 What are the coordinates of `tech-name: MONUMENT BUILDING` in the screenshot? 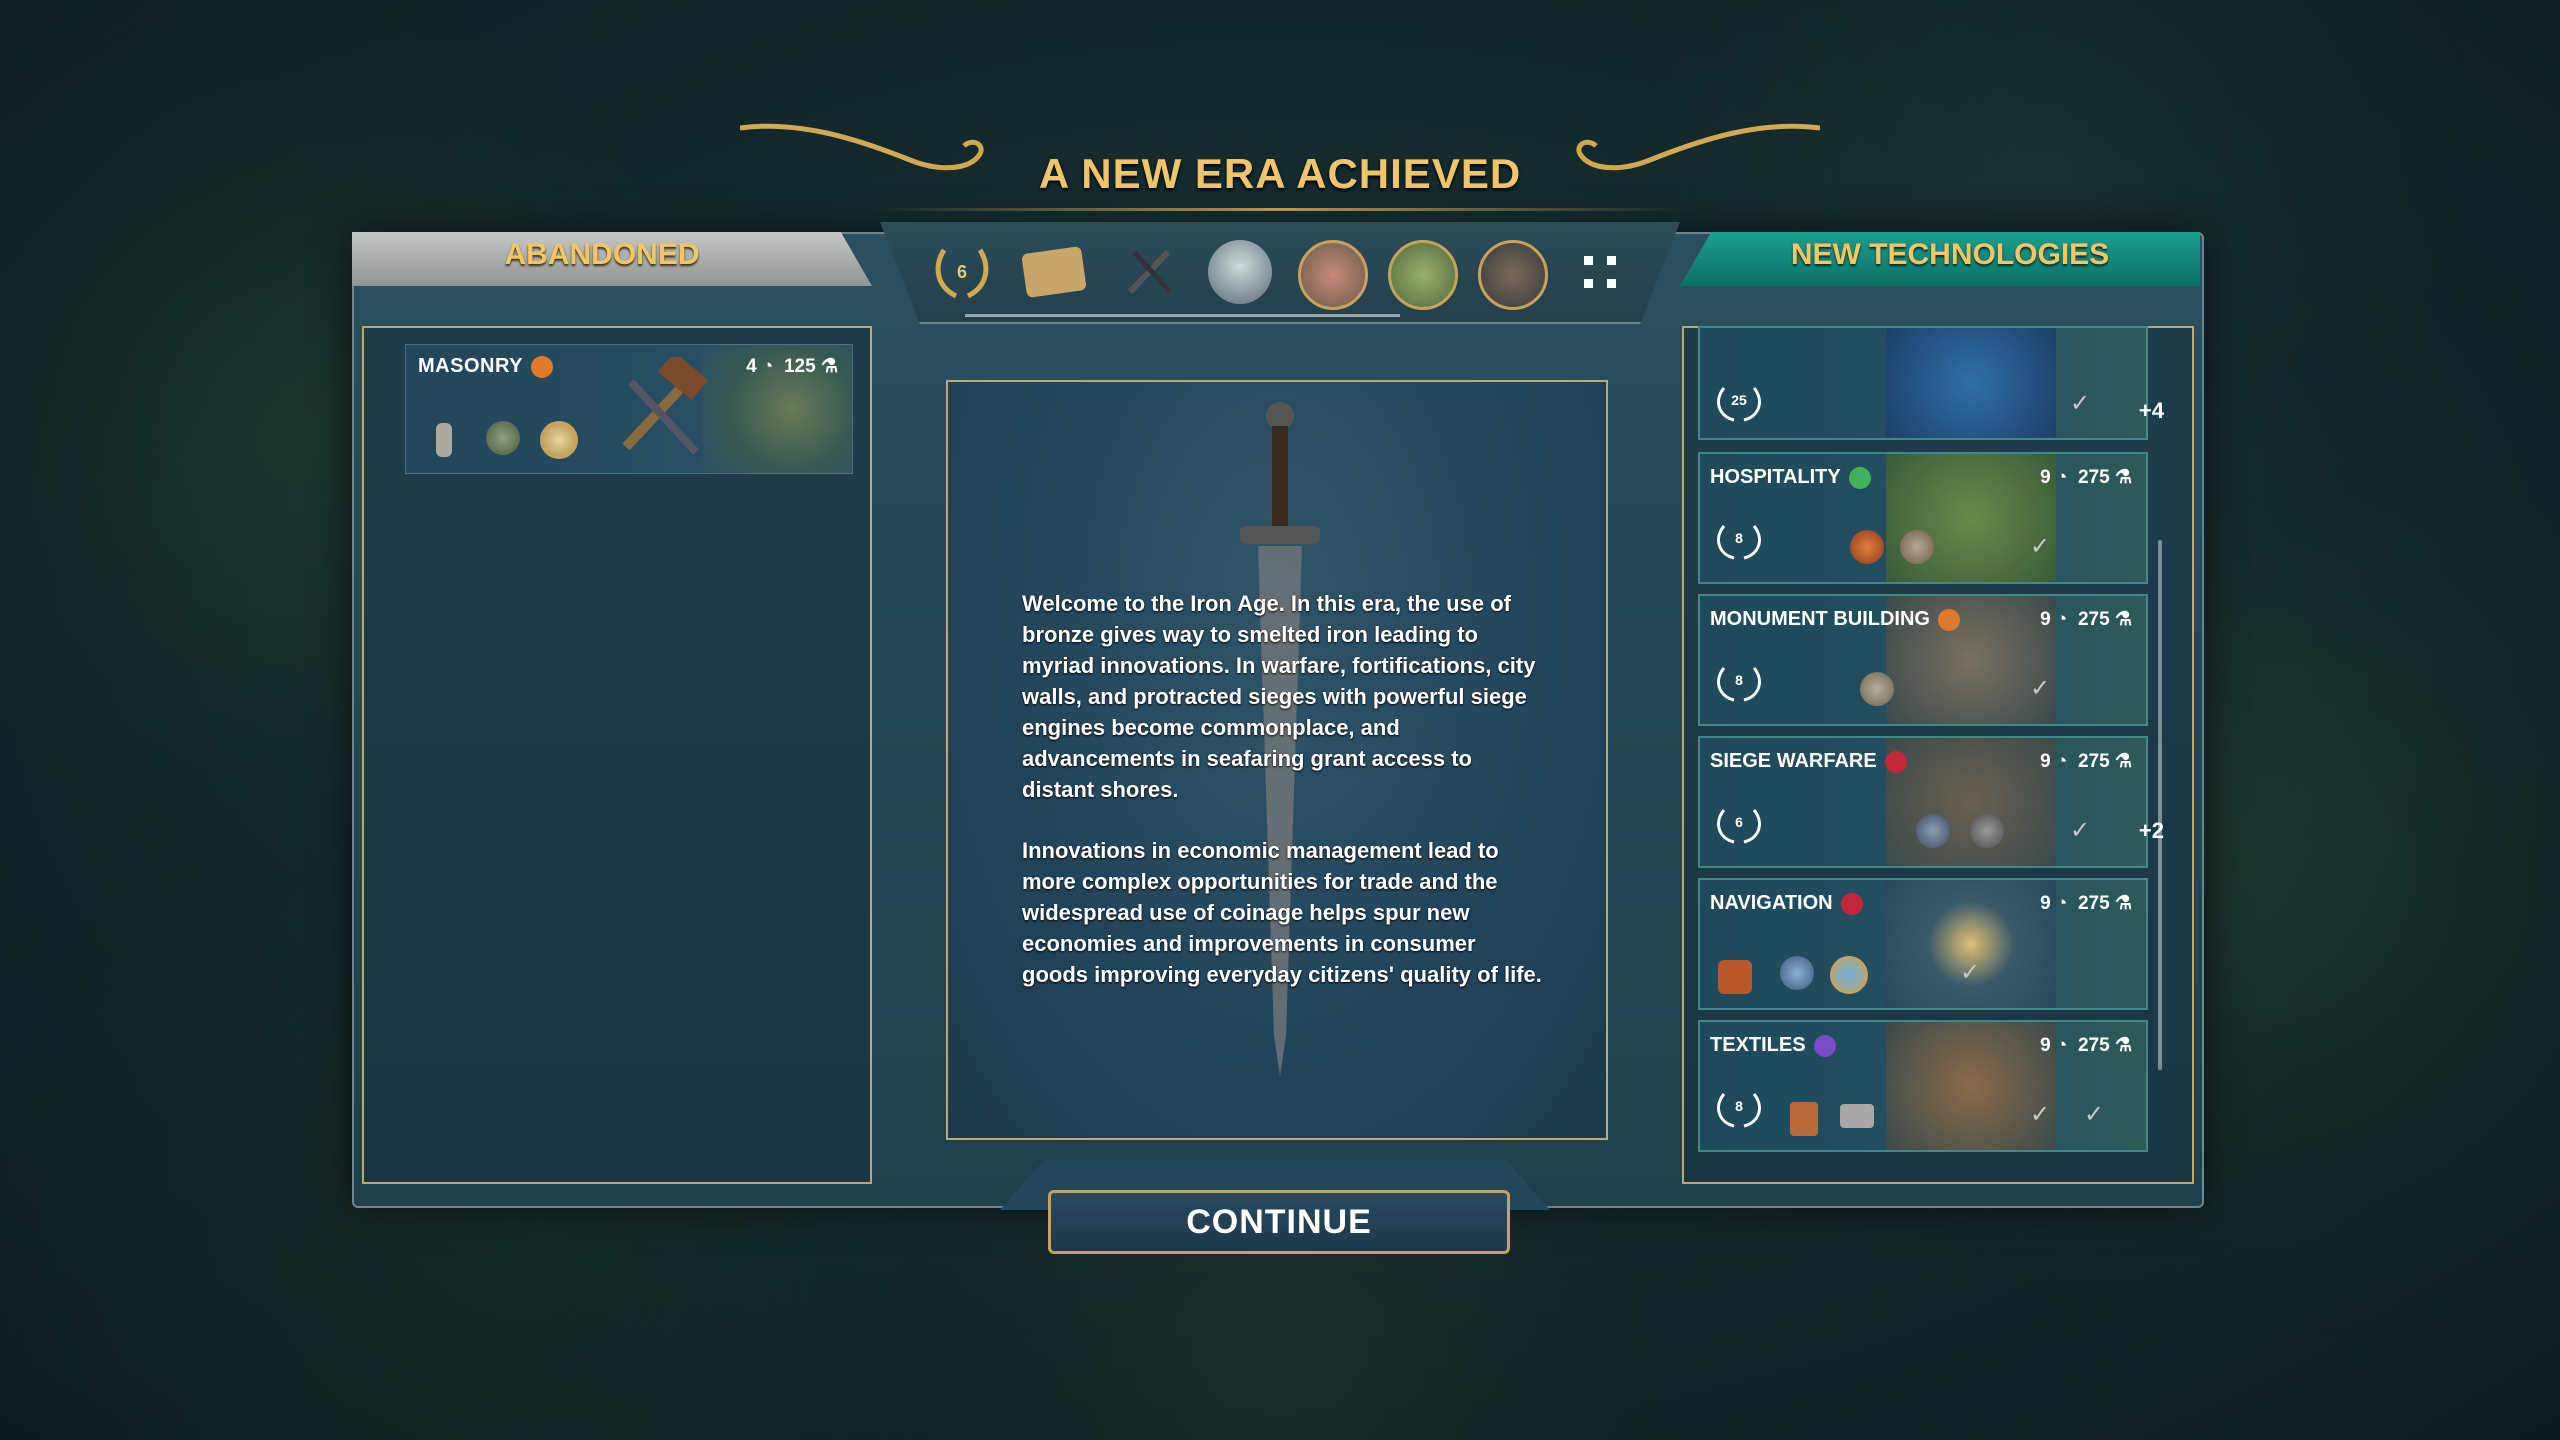 It's located at (1835, 619).